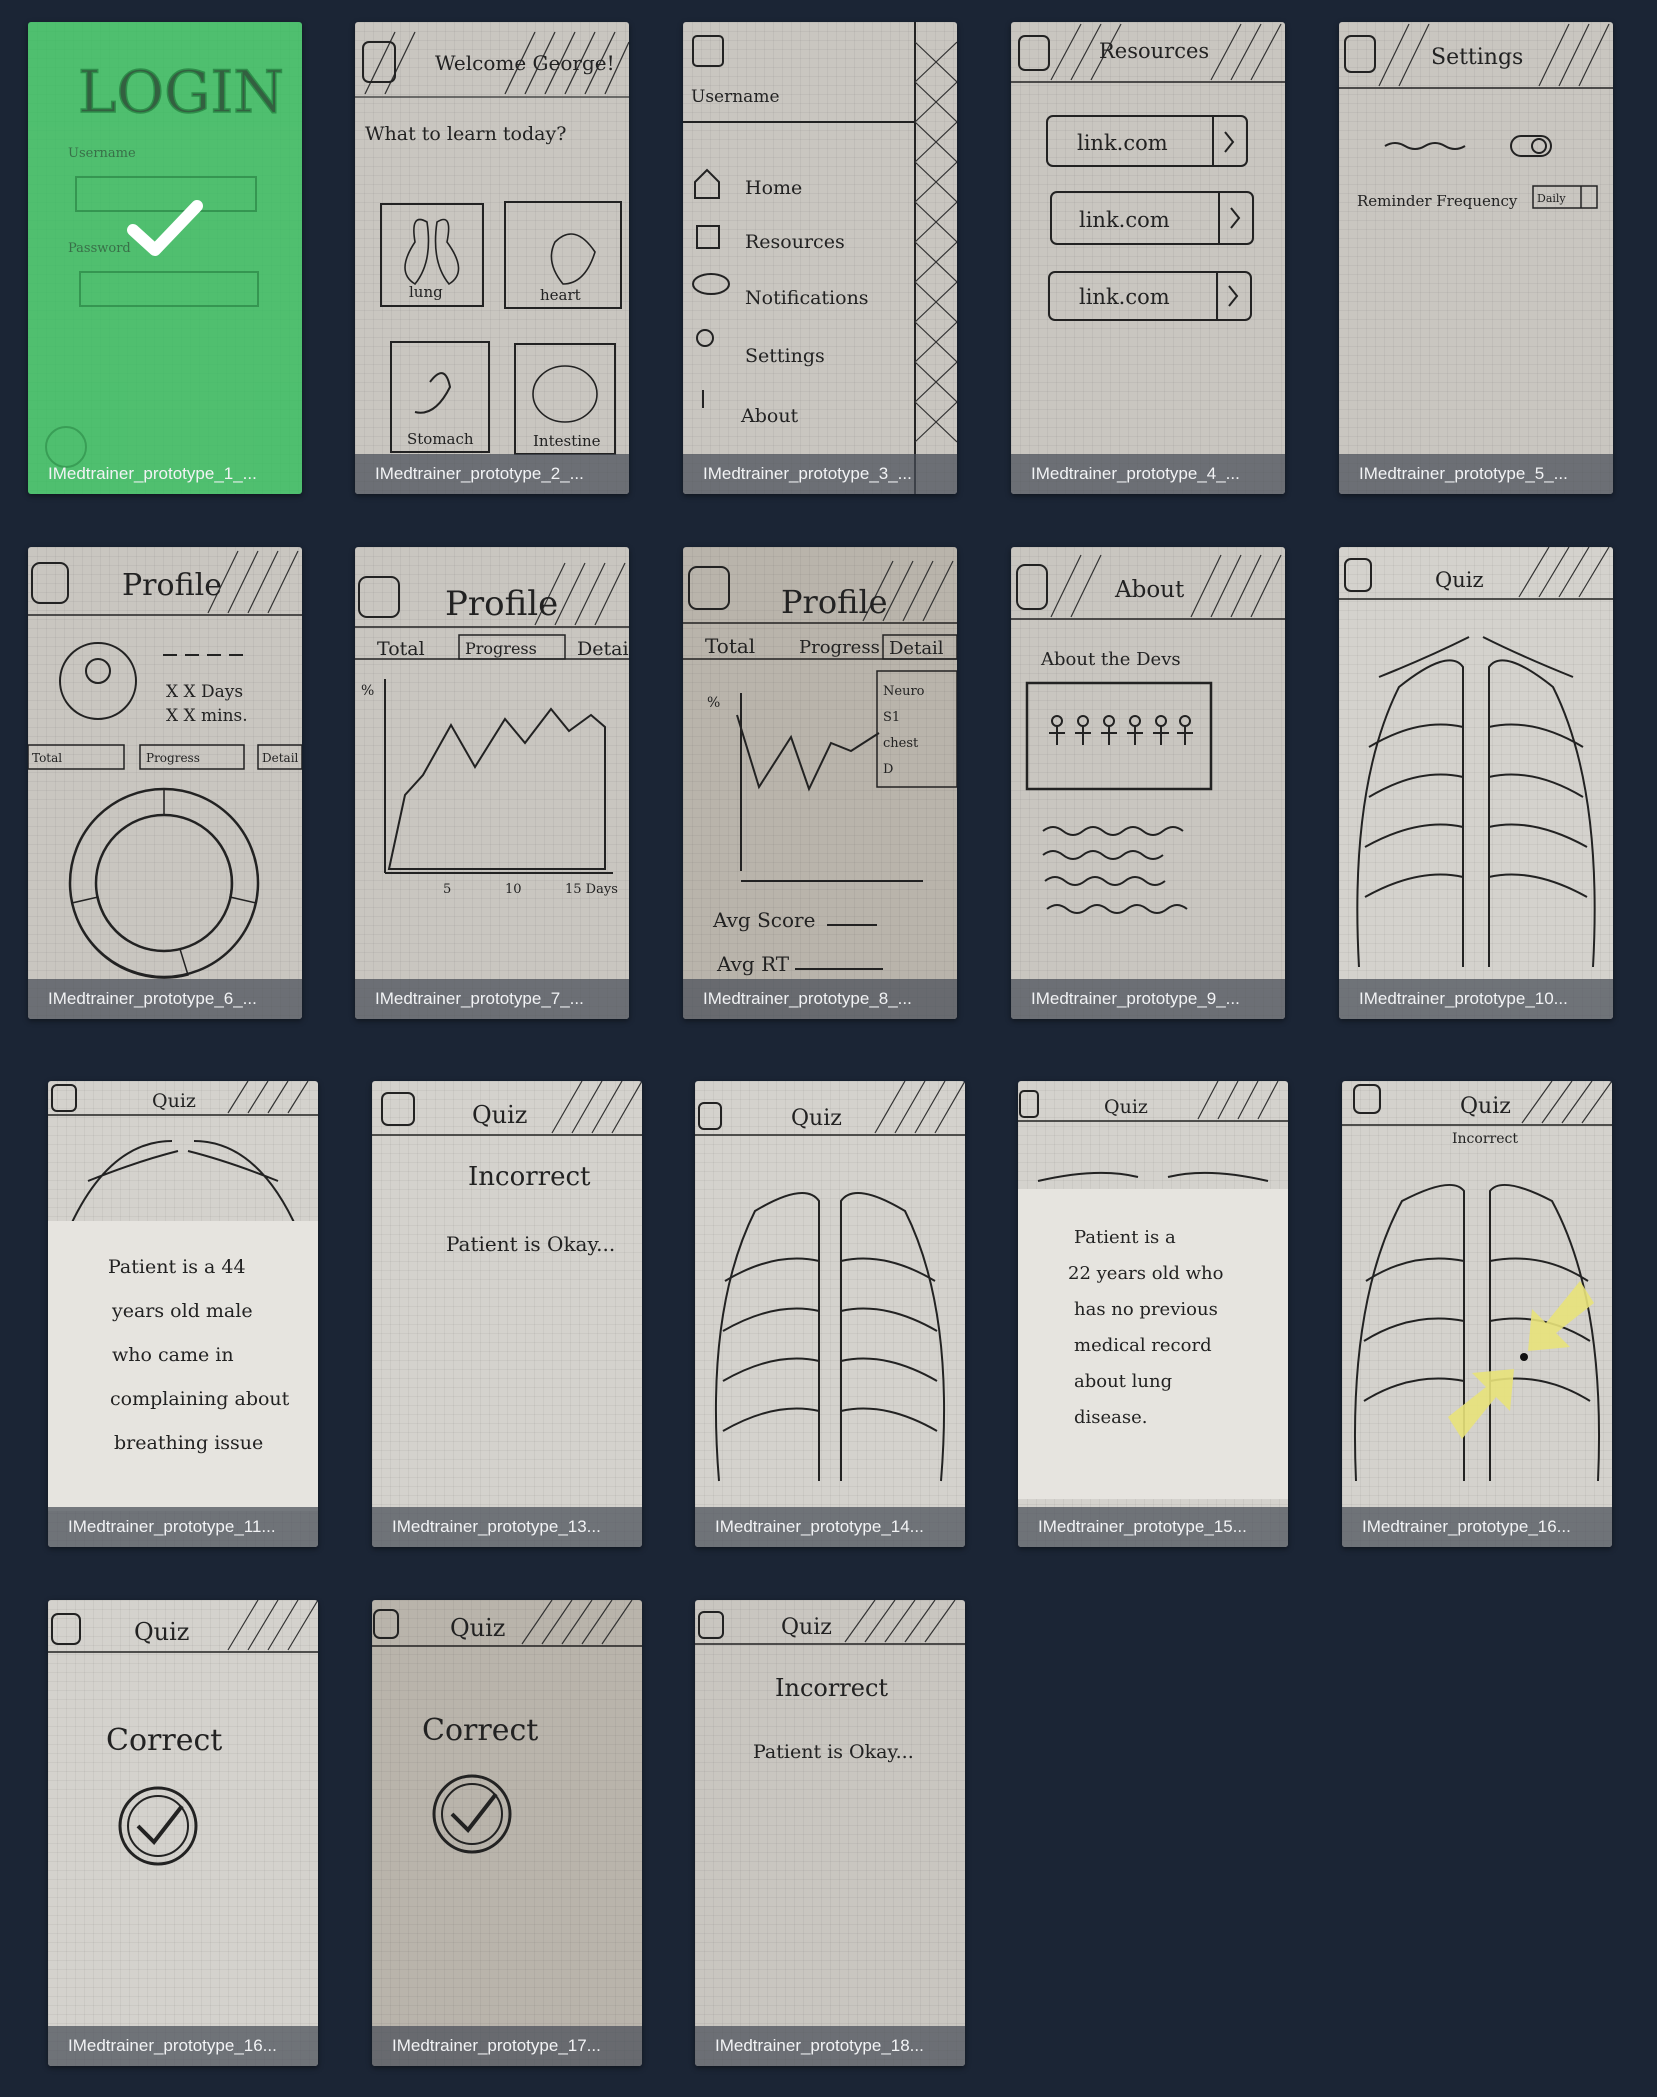  I want to click on svg-text: D, so click(888, 769).